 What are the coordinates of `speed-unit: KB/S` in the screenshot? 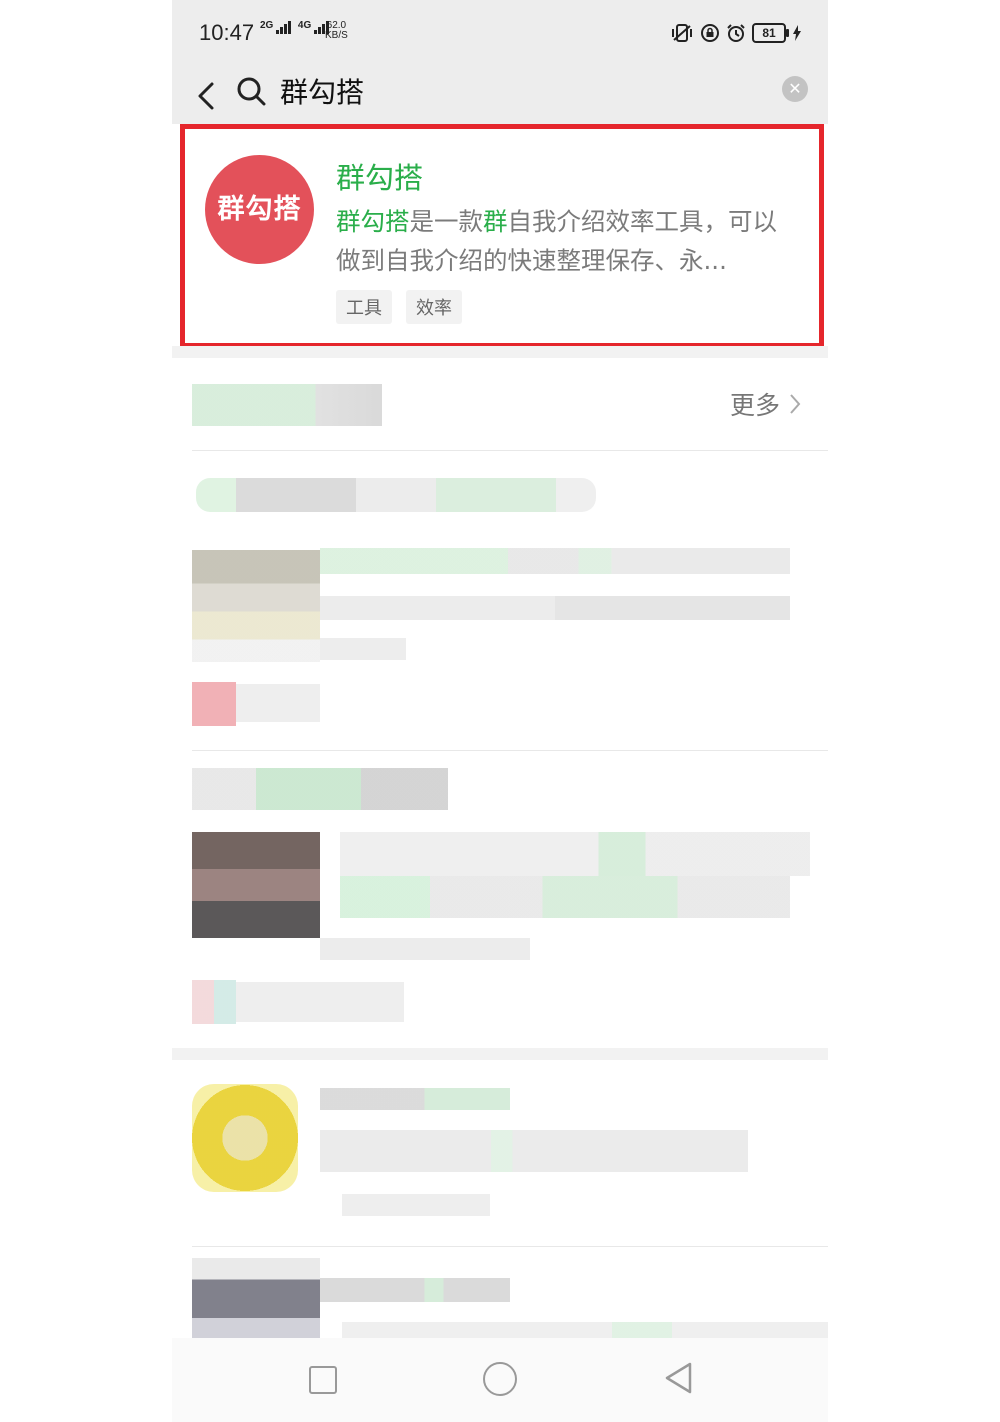 It's located at (336, 35).